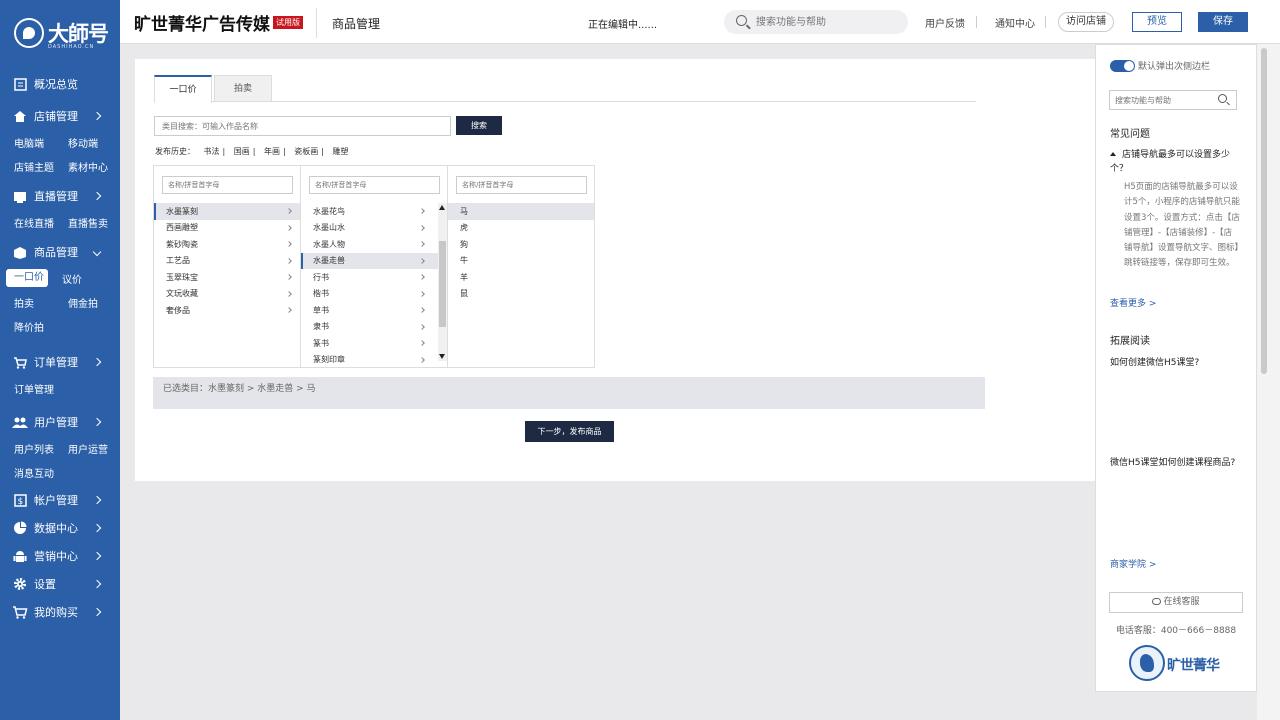 The width and height of the screenshot is (1280, 720). I want to click on faq-question: 店铺导航最多可以设置多少个？, so click(1178, 162).